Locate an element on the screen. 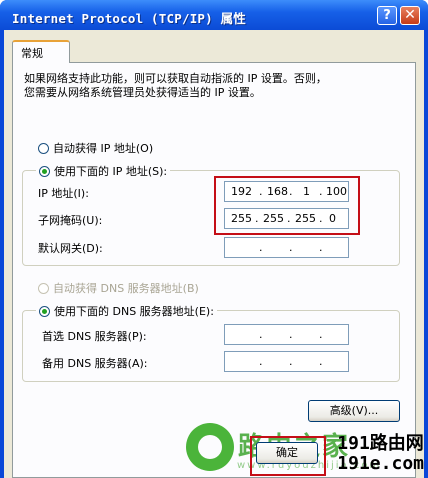 The height and width of the screenshot is (478, 428). gateway-field: . . . is located at coordinates (286, 247).